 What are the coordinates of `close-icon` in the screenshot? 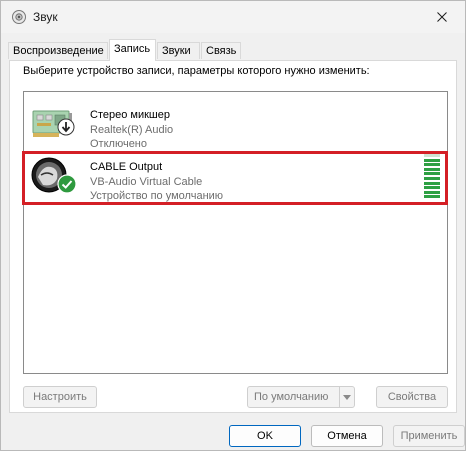 It's located at (442, 17).